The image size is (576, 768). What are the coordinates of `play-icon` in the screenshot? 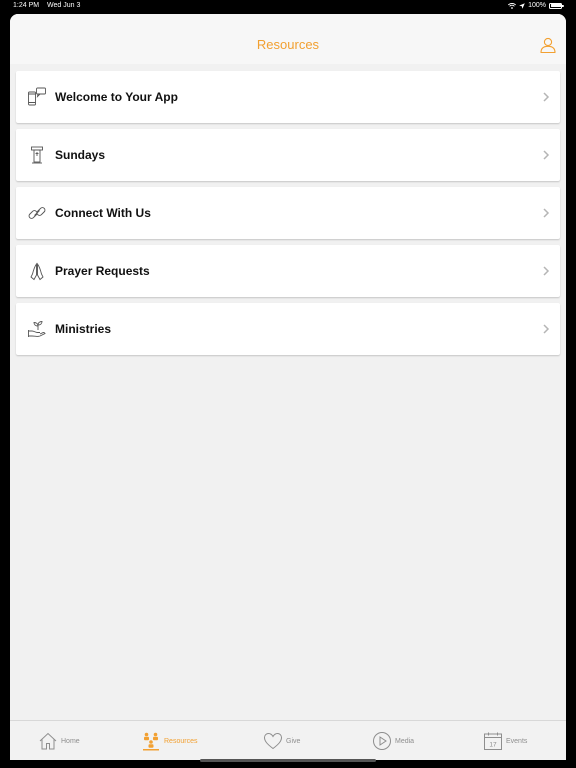 It's located at (382, 741).